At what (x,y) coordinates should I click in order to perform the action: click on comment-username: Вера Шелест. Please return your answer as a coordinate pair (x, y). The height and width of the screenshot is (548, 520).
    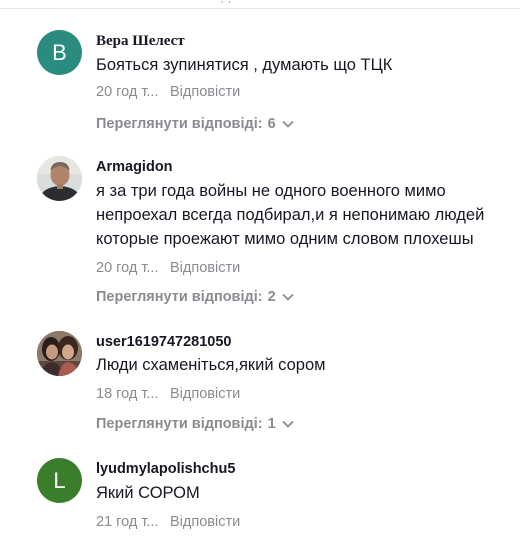
    Looking at the image, I should click on (140, 41).